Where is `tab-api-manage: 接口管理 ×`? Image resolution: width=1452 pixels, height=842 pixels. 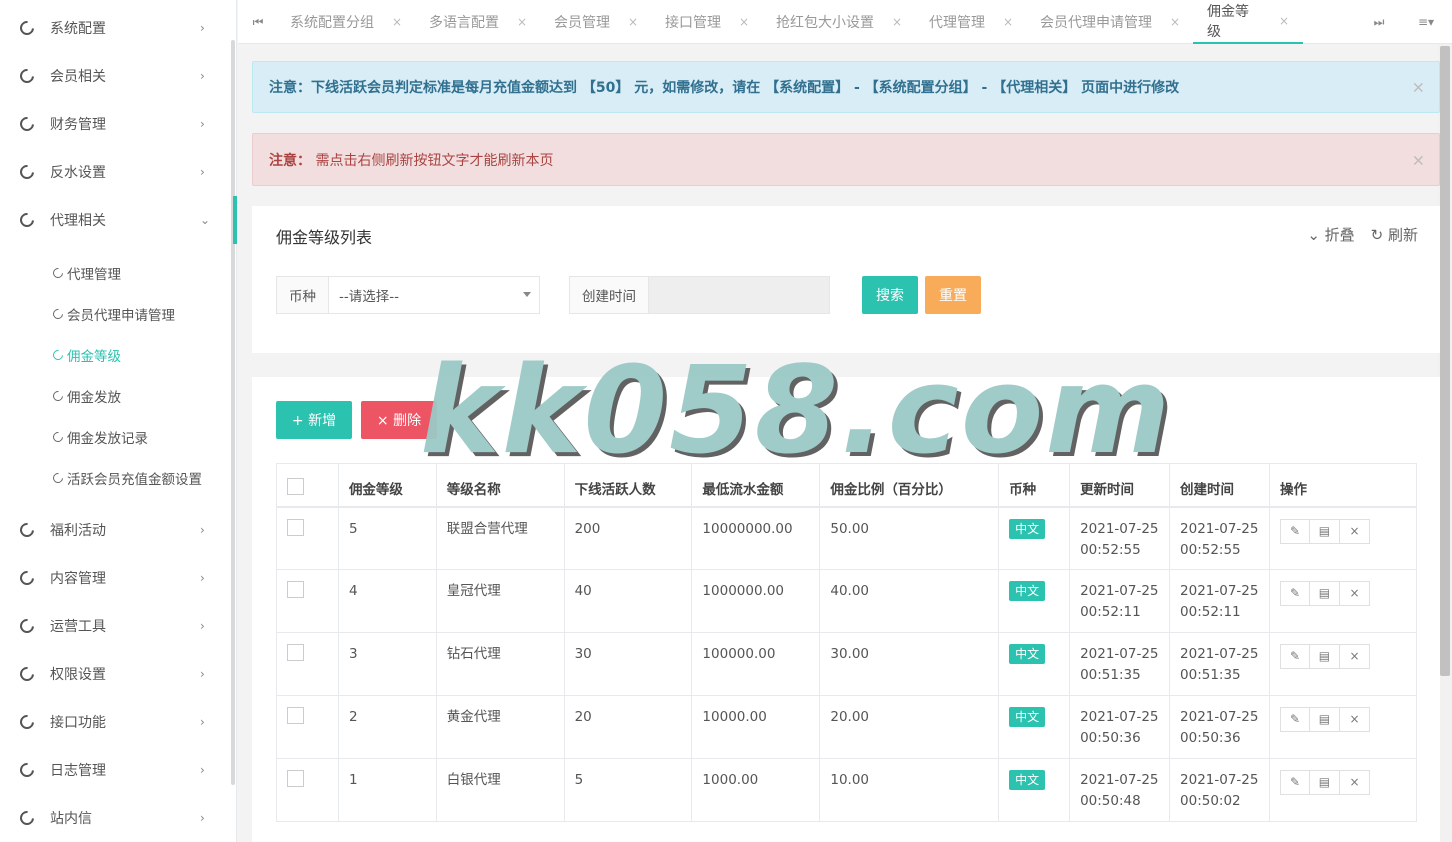 tab-api-manage: 接口管理 × is located at coordinates (707, 22).